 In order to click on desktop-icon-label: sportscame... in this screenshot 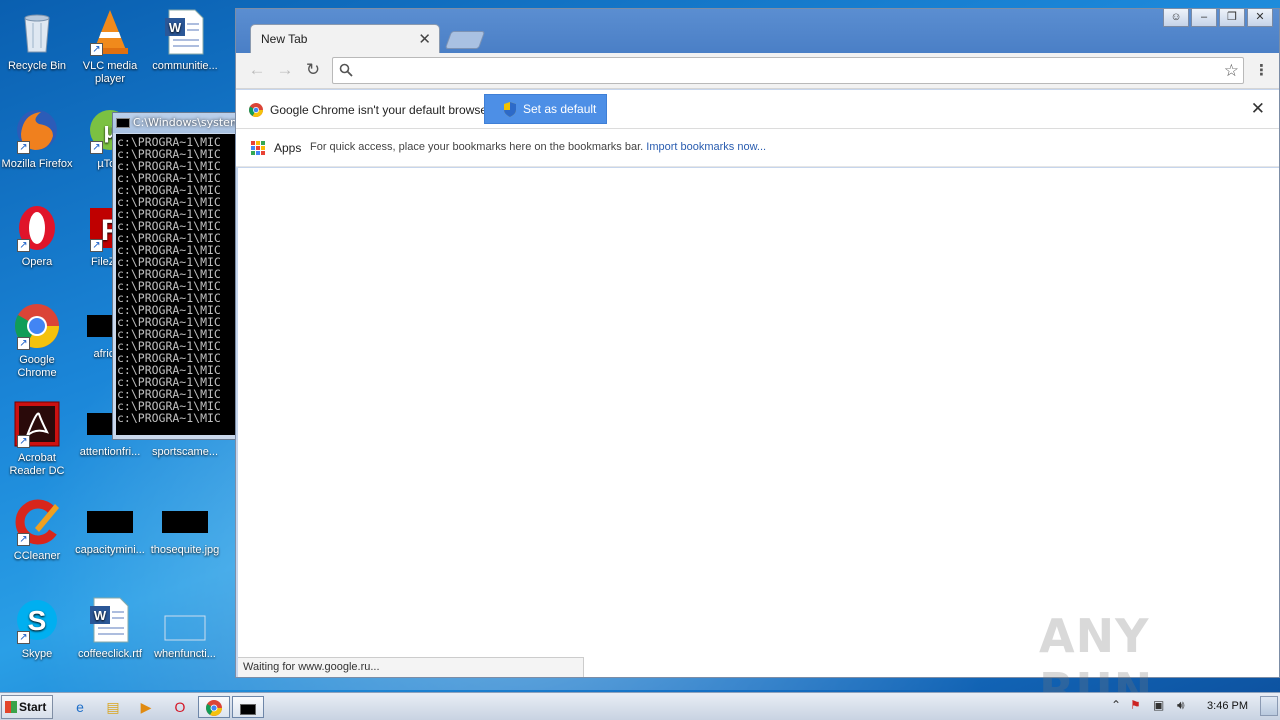, I will do `click(185, 452)`.